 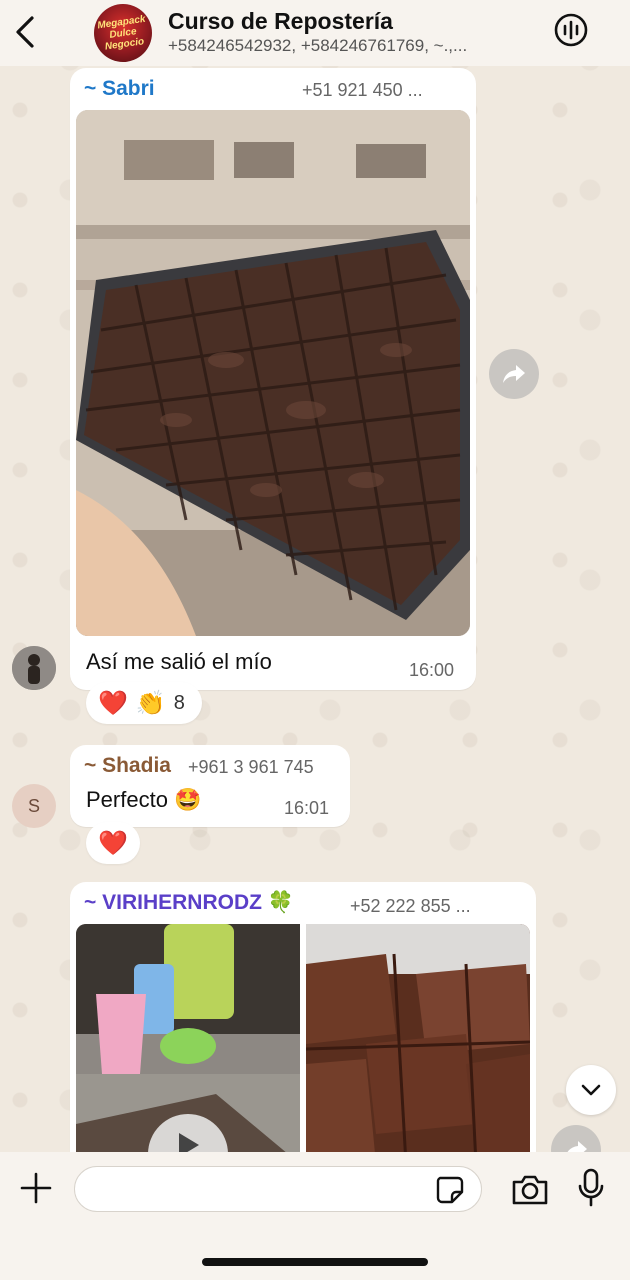 What do you see at coordinates (432, 670) in the screenshot?
I see `message-time: 16:00` at bounding box center [432, 670].